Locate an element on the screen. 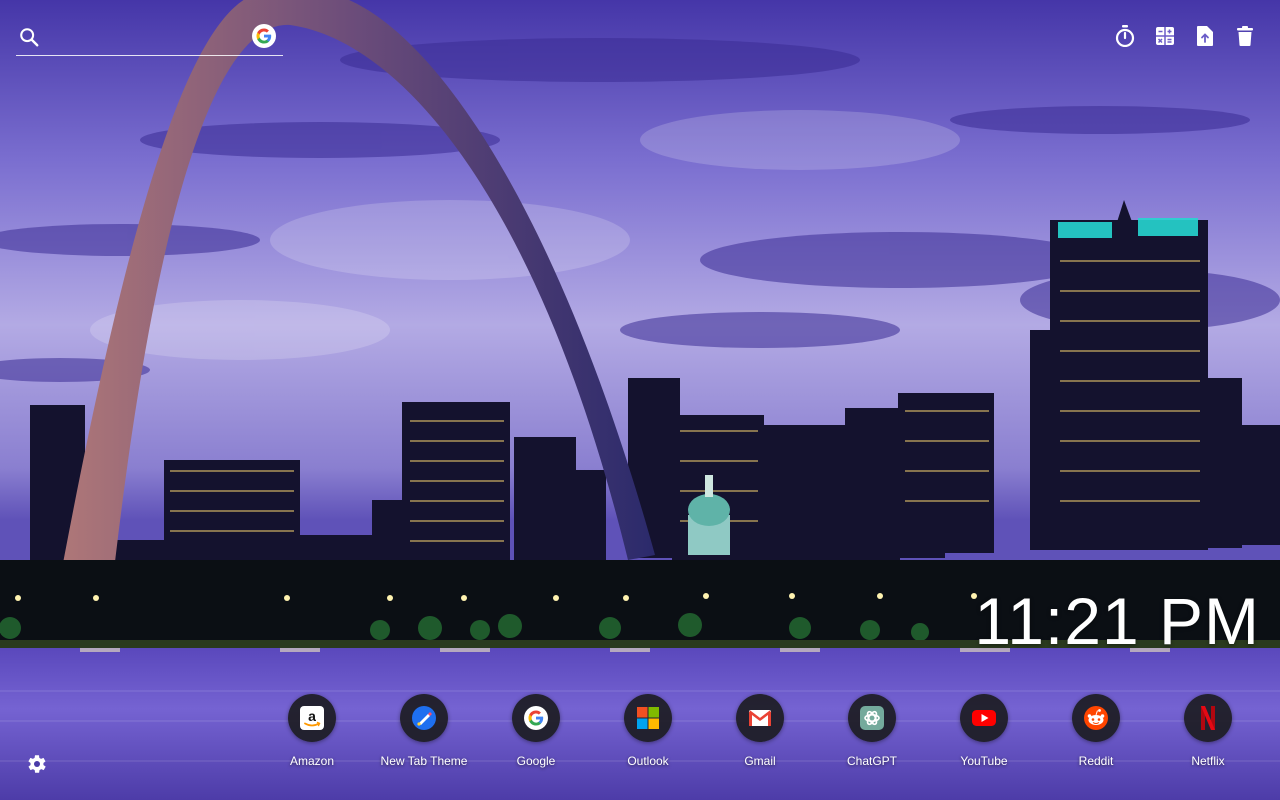  chatgpt-icon is located at coordinates (872, 718).